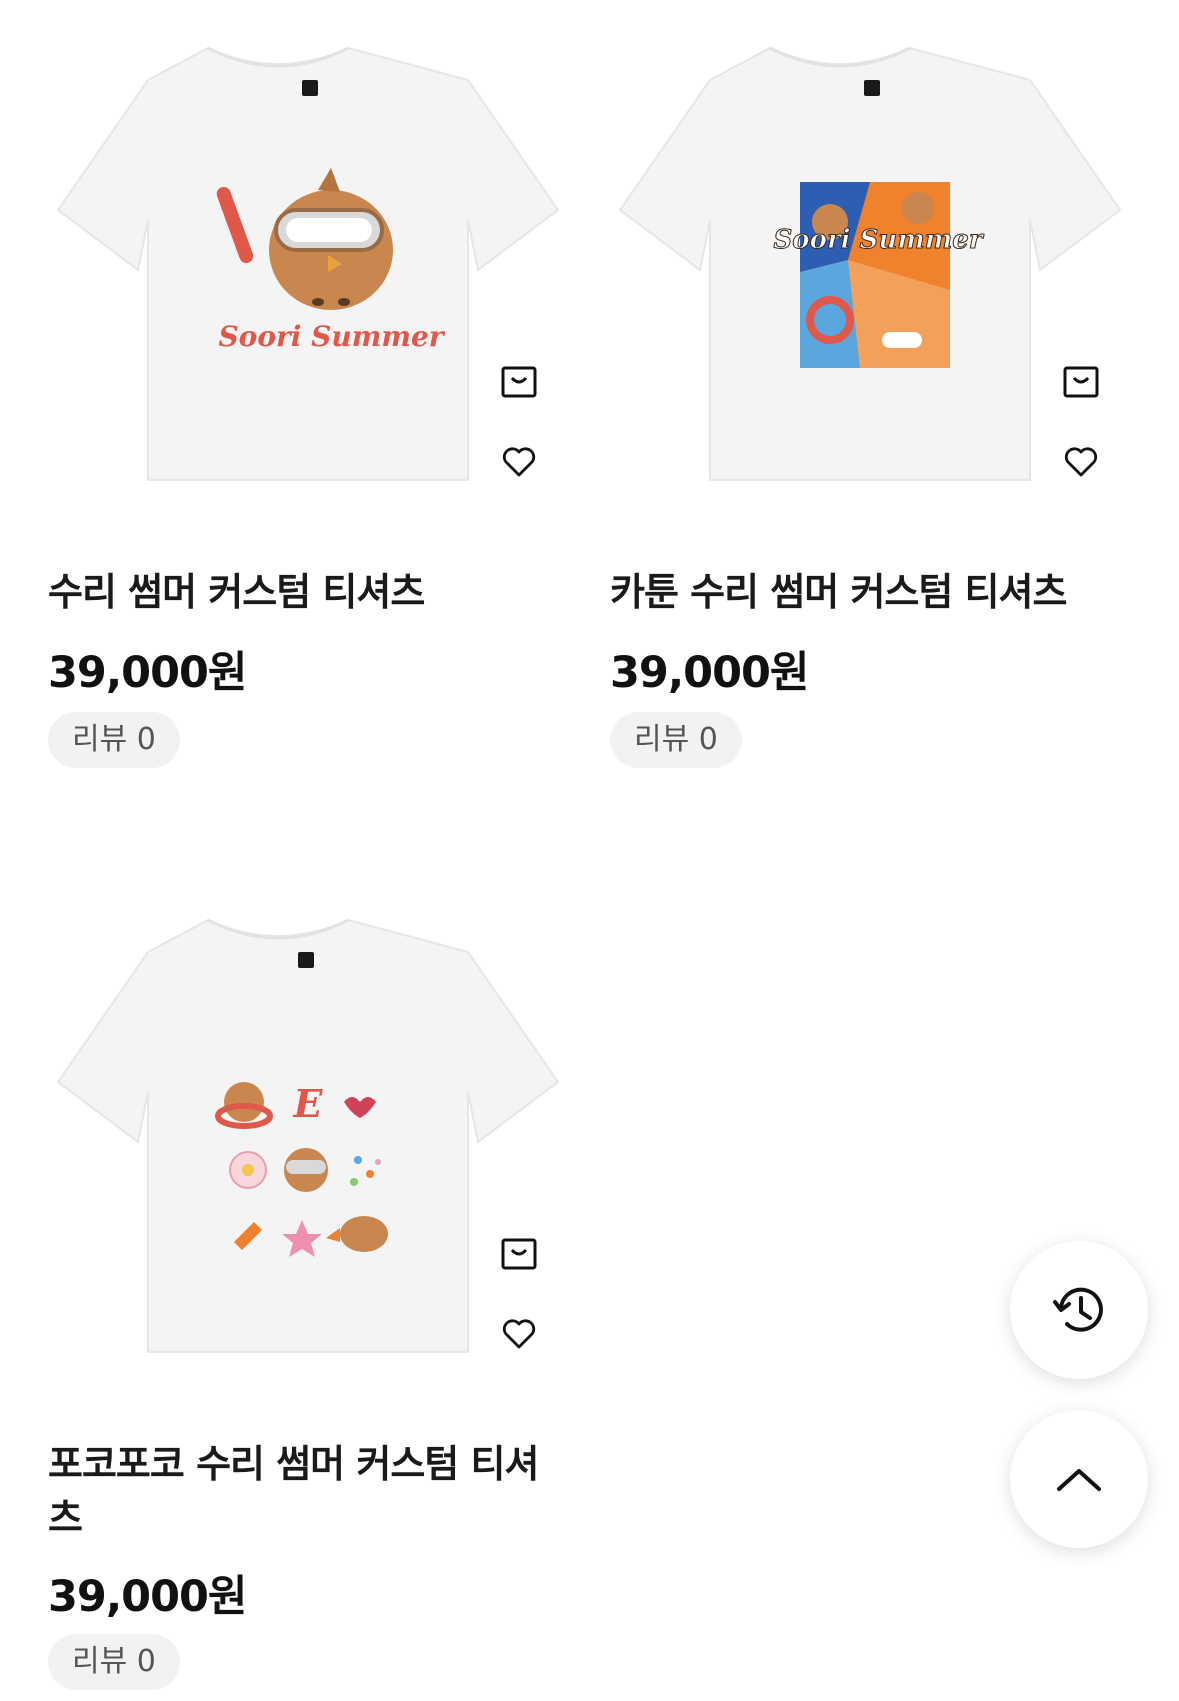 The image size is (1179, 1701). I want to click on tshirt-image: E, so click(308, 1135).